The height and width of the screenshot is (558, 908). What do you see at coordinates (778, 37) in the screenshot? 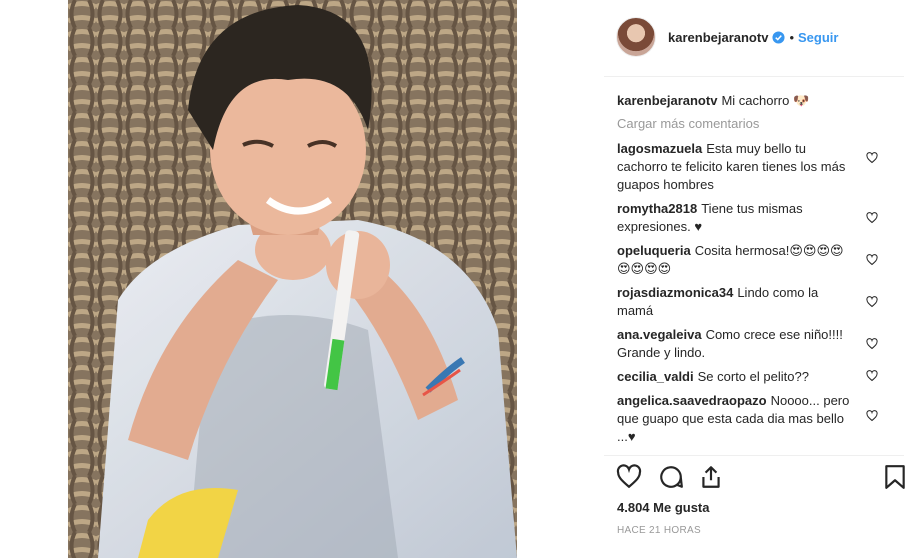
I see `verified-badge-icon` at bounding box center [778, 37].